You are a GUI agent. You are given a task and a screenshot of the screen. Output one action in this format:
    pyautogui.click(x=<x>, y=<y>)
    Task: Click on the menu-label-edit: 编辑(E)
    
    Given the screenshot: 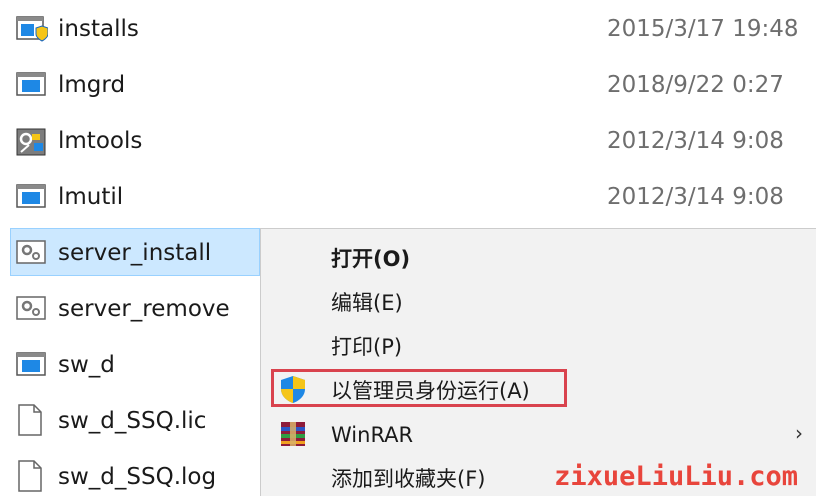 What is the action you would take?
    pyautogui.click(x=367, y=303)
    